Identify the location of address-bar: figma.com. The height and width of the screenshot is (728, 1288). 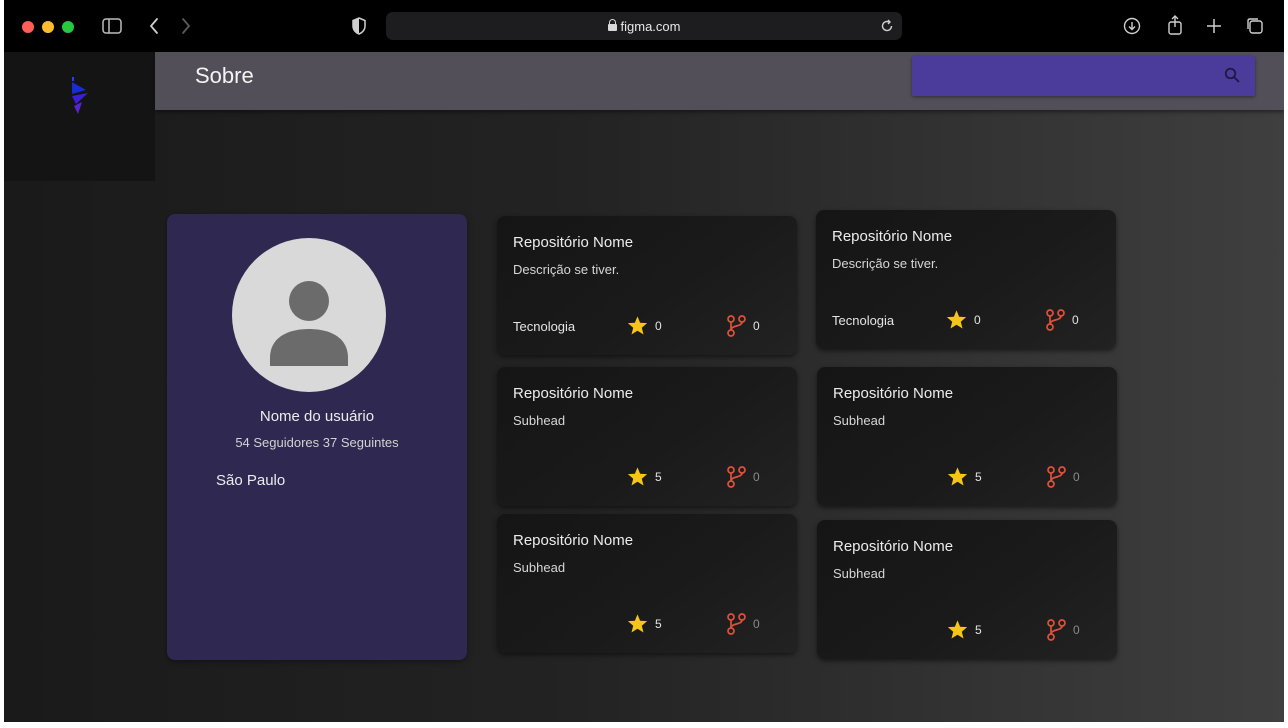
(644, 26).